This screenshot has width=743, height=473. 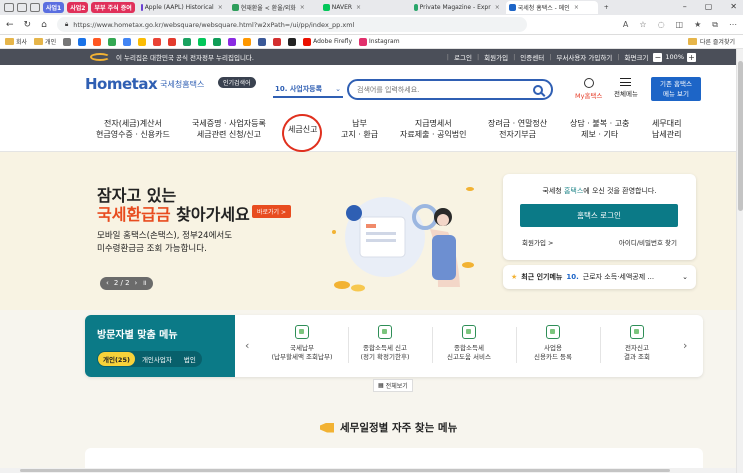 What do you see at coordinates (113, 7) in the screenshot?
I see `tab-group-stock-gift: 부부 주식 증여` at bounding box center [113, 7].